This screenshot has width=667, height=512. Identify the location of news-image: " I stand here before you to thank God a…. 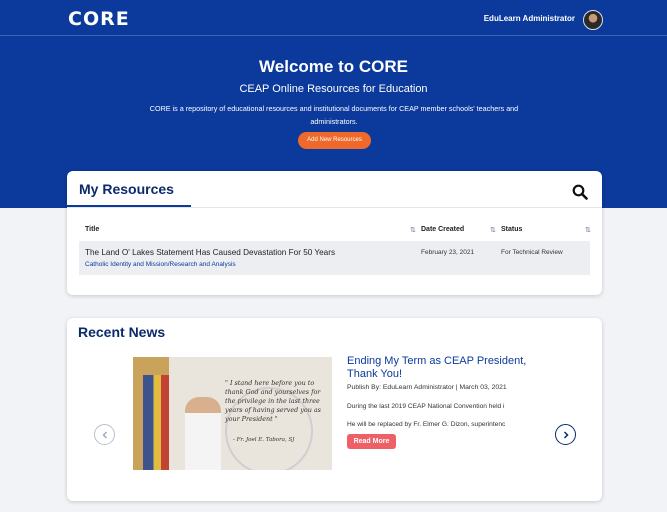
(232, 413).